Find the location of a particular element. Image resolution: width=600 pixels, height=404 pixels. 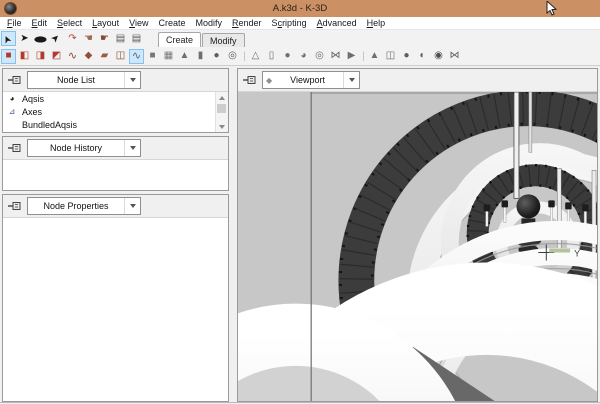

tab-create: Create is located at coordinates (180, 39).